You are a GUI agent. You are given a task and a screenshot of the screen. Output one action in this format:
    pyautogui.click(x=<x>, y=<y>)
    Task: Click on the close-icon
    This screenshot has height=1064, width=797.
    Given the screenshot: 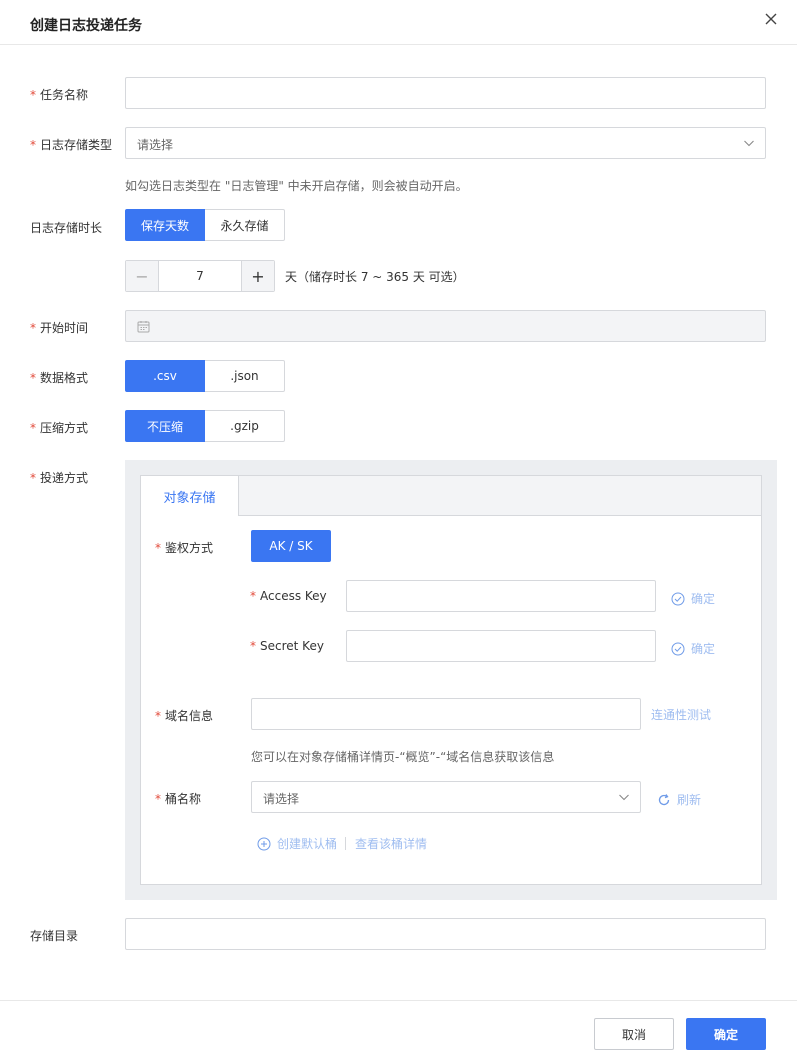 What is the action you would take?
    pyautogui.click(x=771, y=19)
    